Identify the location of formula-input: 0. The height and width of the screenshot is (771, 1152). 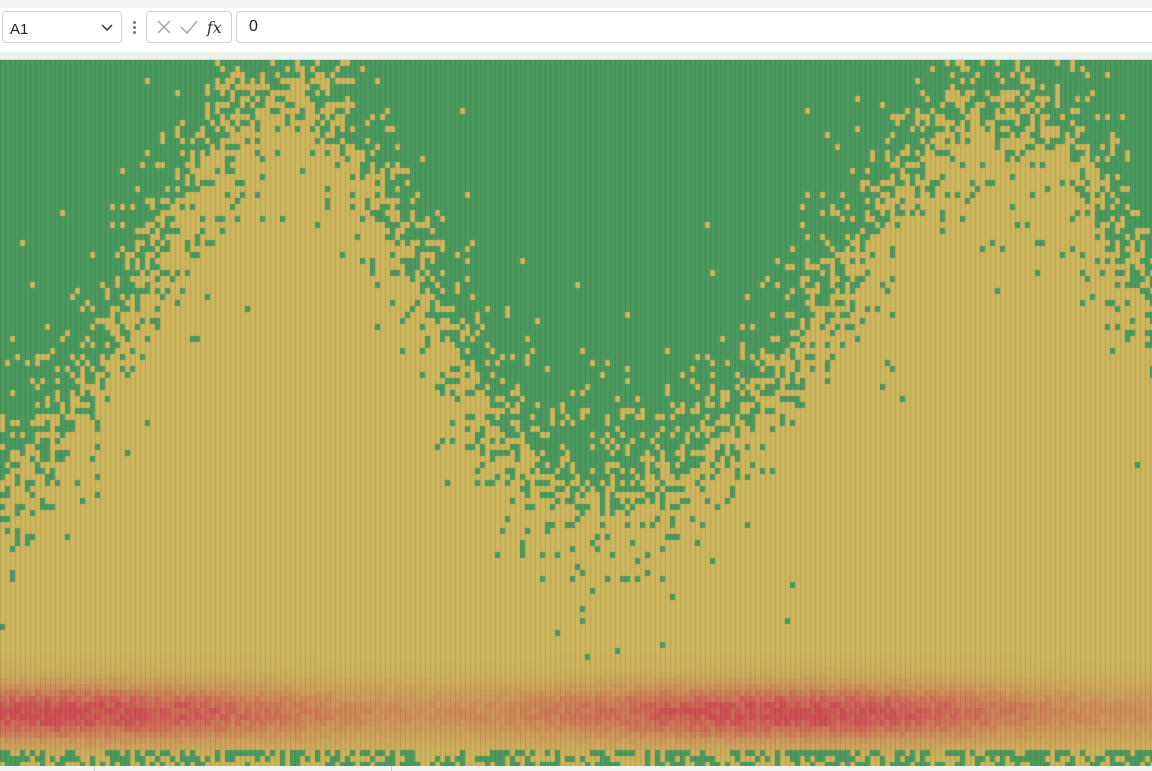
(694, 27).